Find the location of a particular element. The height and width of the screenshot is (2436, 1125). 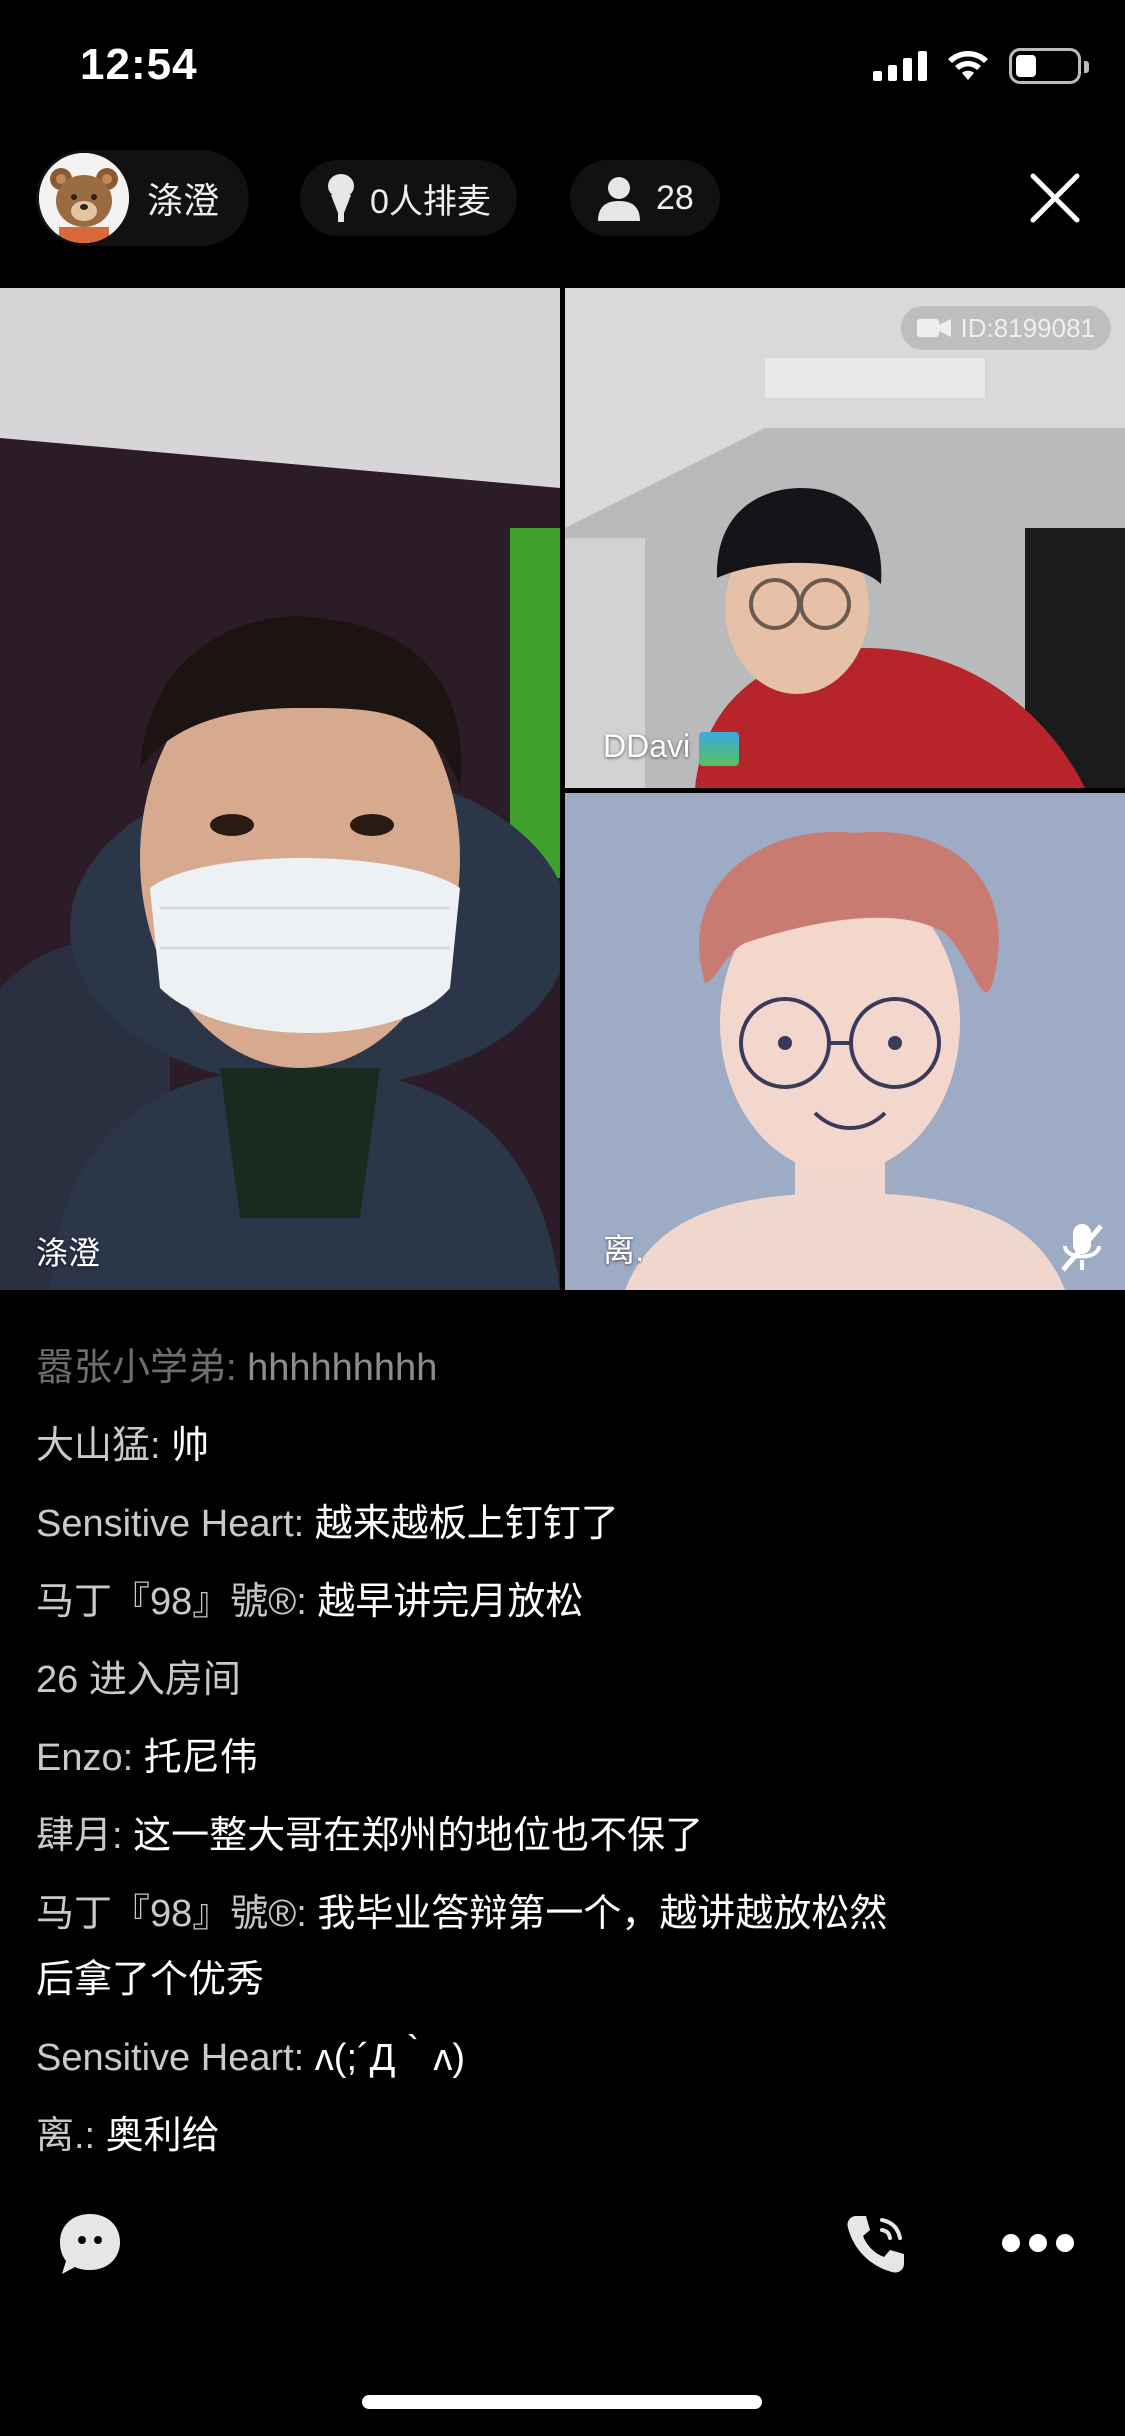

guest-video-label-2: 离. is located at coordinates (623, 1250).